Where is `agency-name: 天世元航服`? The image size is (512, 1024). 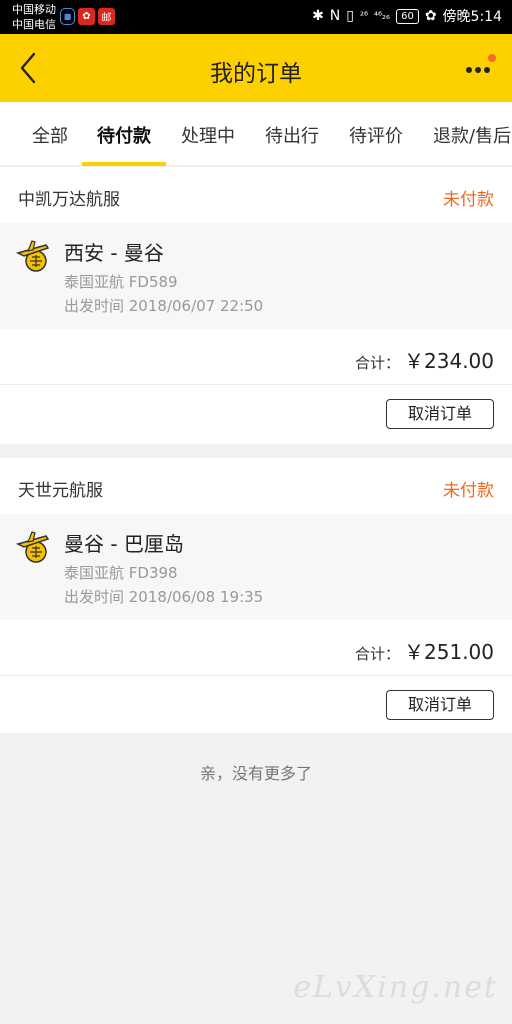
agency-name: 天世元航服 is located at coordinates (60, 491).